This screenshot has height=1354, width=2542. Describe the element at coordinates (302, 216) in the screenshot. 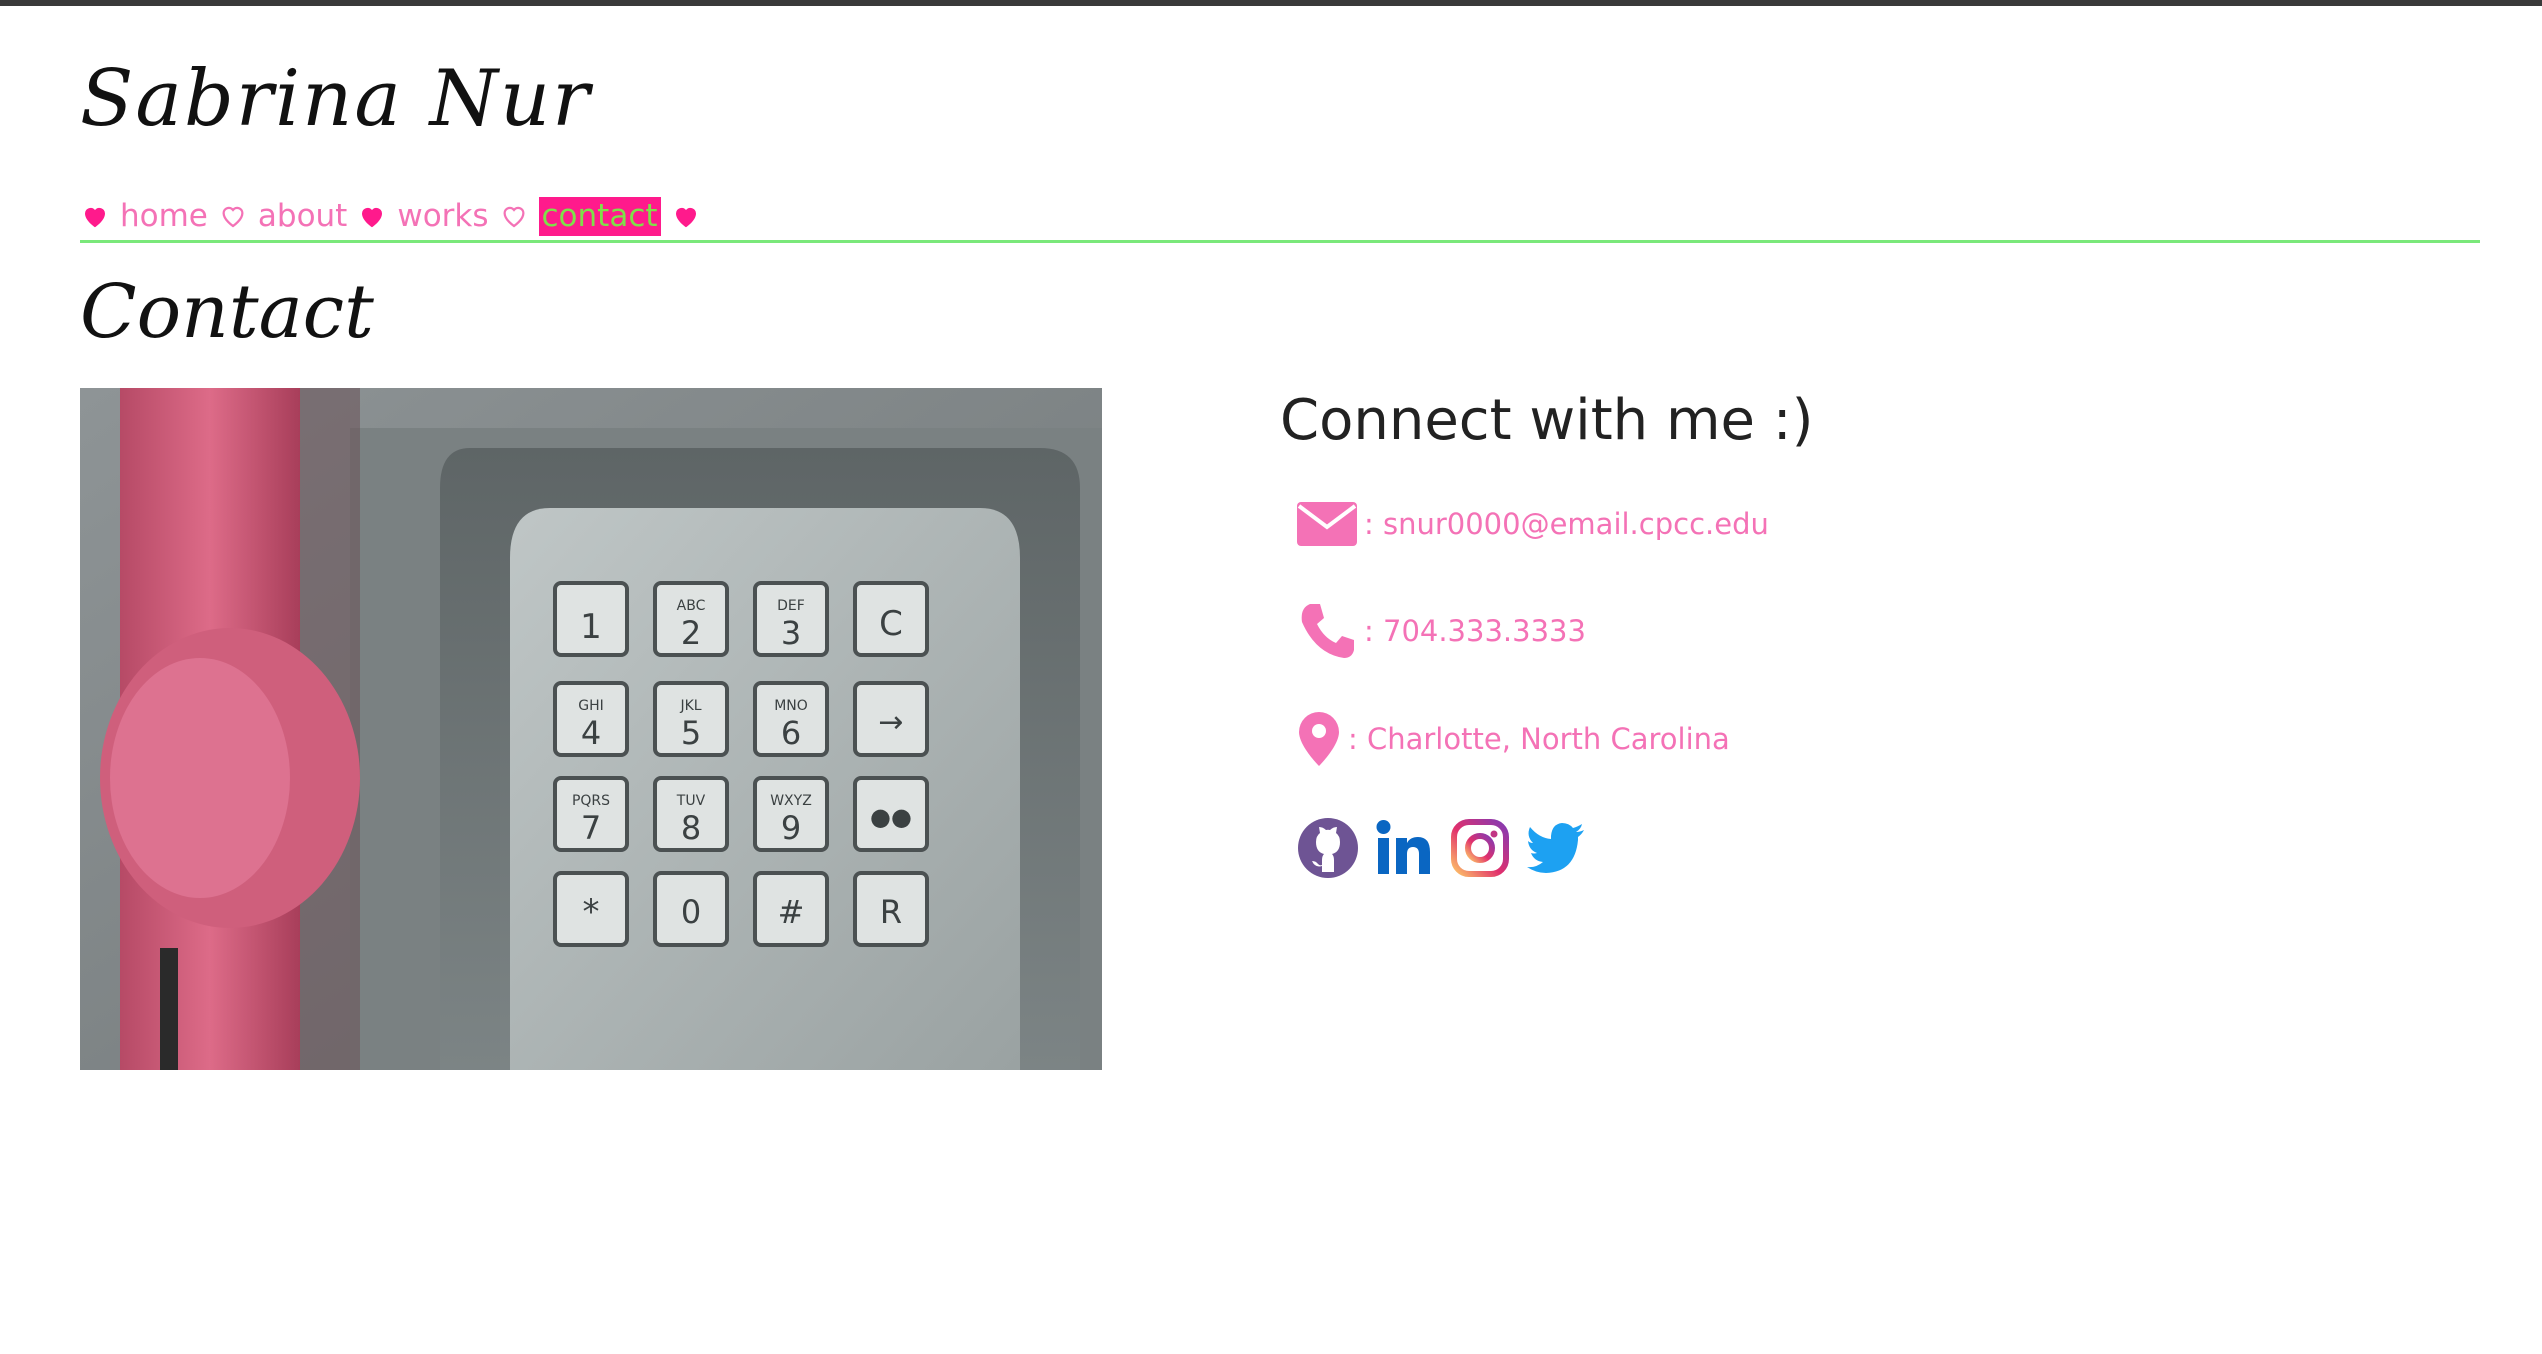

I see `nav-link-about: about` at that location.